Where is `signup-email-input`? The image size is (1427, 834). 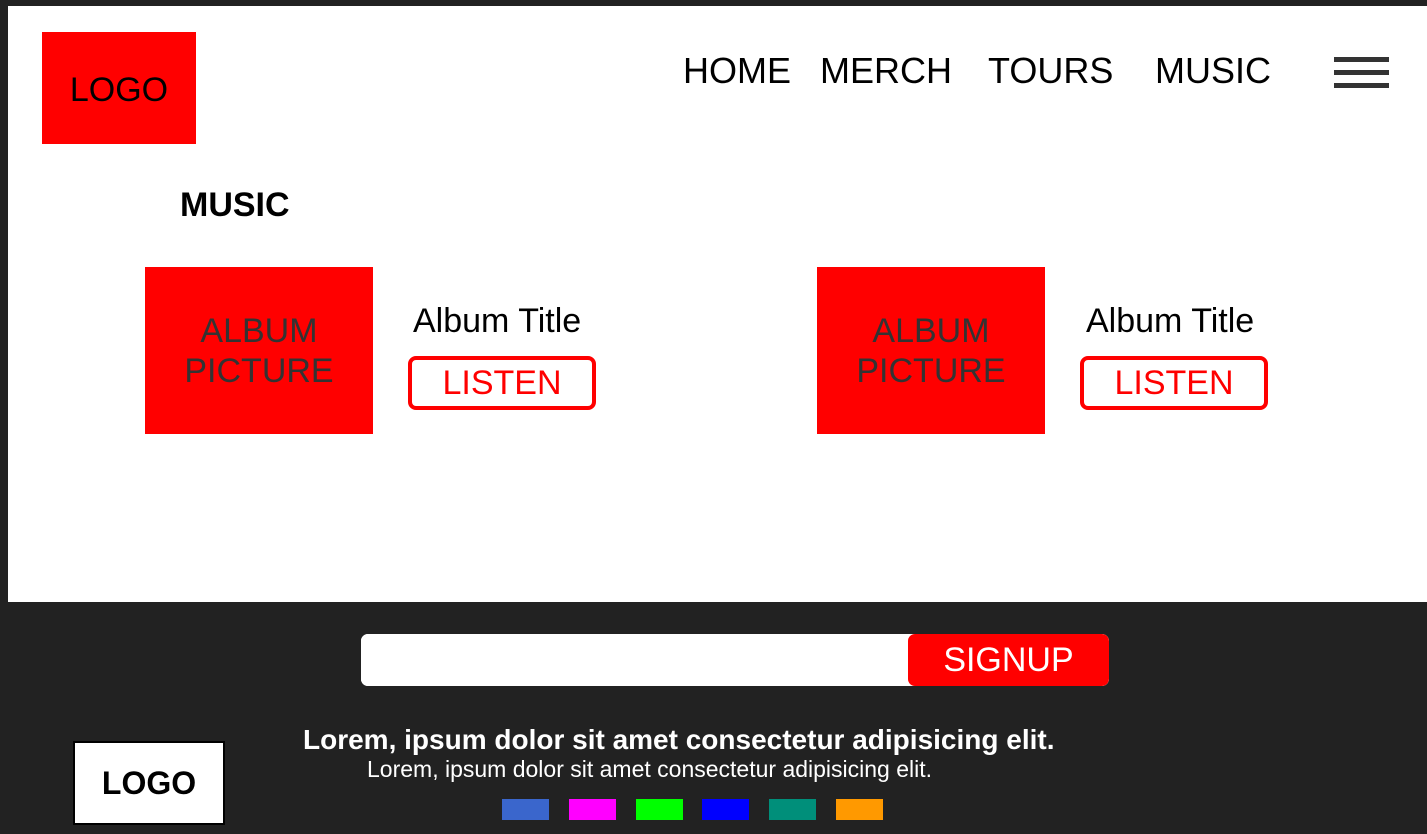
signup-email-input is located at coordinates (634, 660).